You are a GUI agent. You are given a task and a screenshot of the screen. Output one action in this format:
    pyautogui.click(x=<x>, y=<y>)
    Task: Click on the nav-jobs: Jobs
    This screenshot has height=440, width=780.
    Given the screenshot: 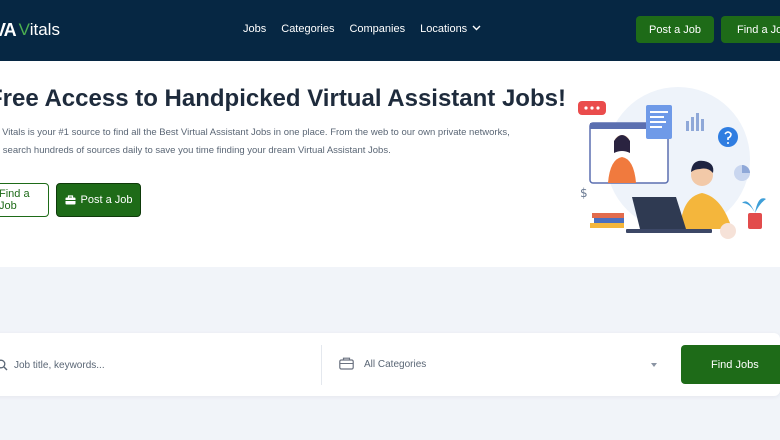 What is the action you would take?
    pyautogui.click(x=254, y=29)
    